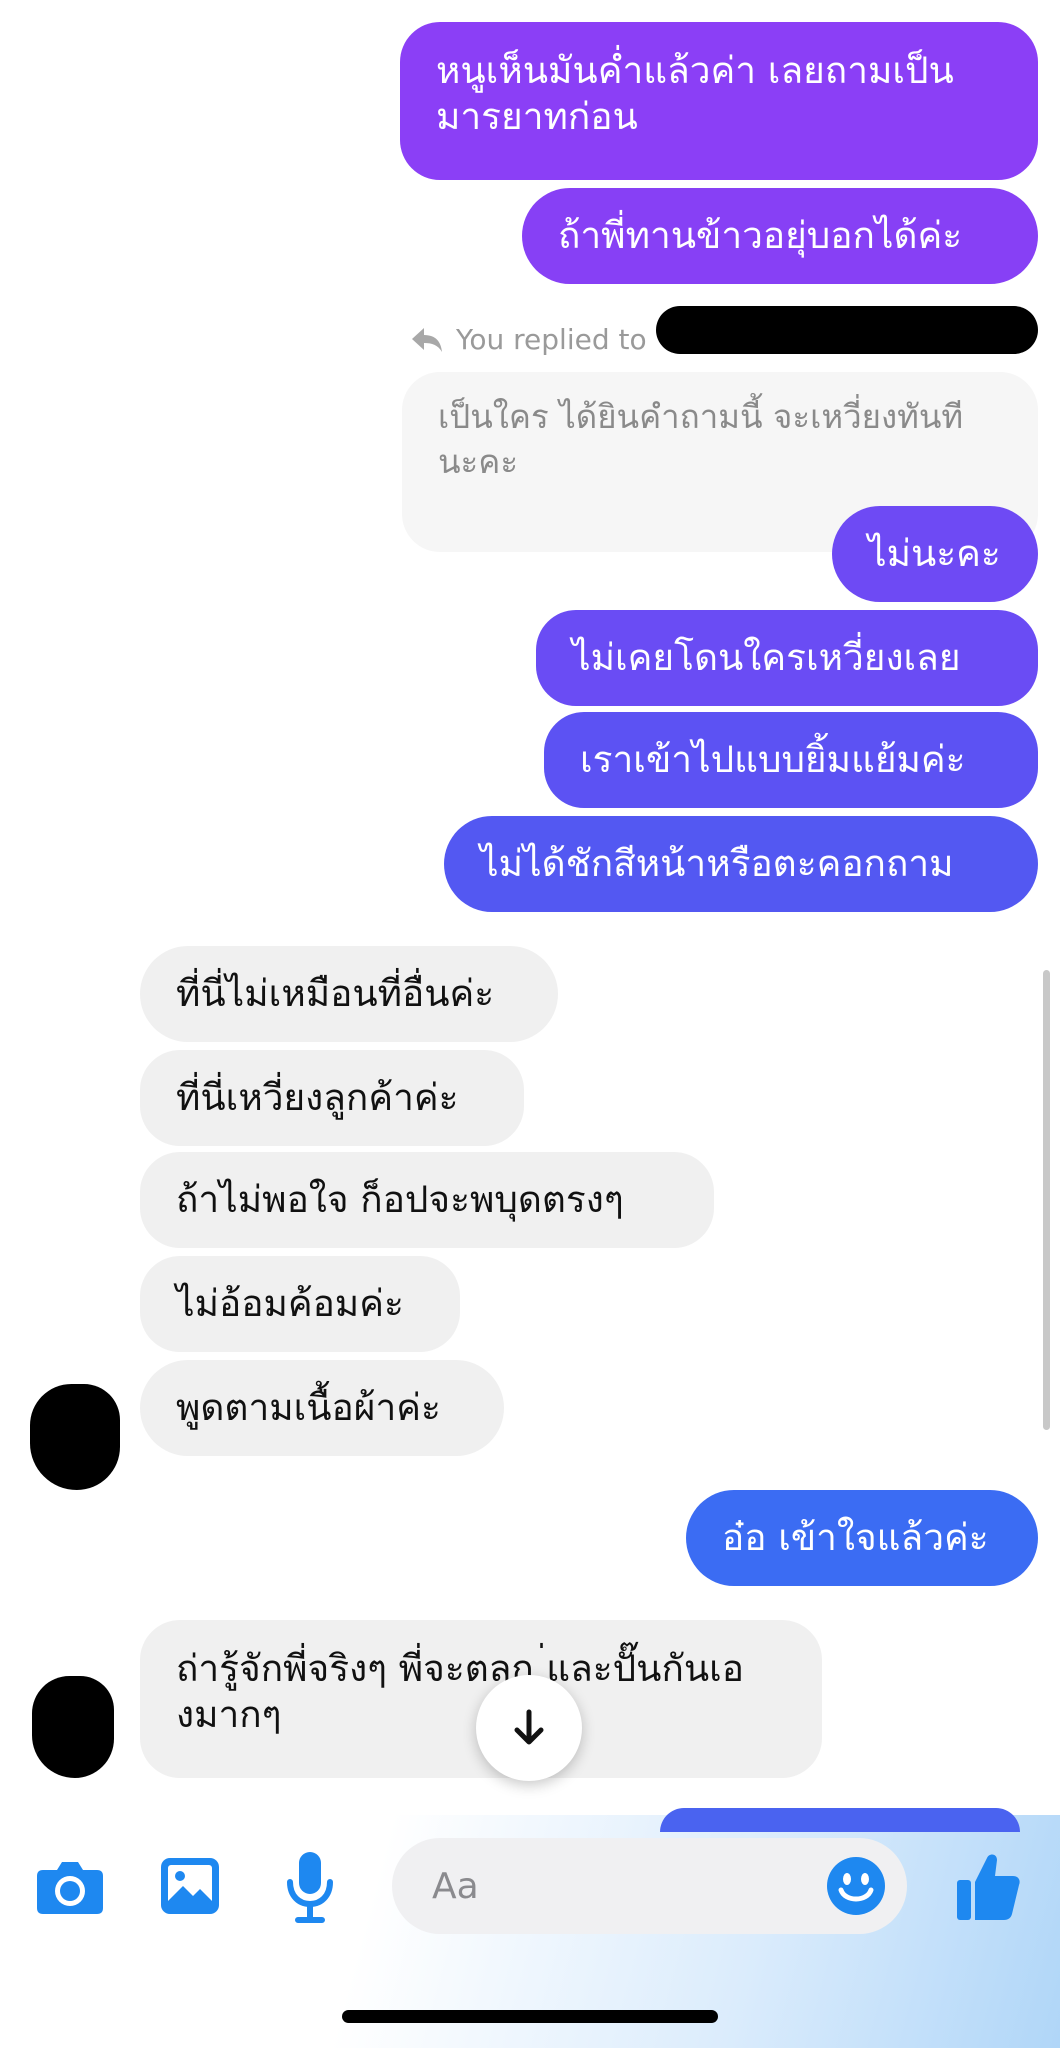  I want to click on message-incoming: ที่นี่เหวี่ยงลูกค้าค่ะ, so click(332, 1098).